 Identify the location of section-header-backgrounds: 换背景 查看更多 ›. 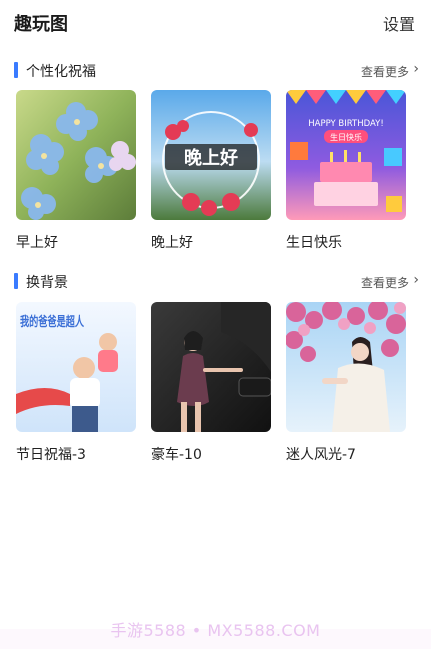
(215, 282).